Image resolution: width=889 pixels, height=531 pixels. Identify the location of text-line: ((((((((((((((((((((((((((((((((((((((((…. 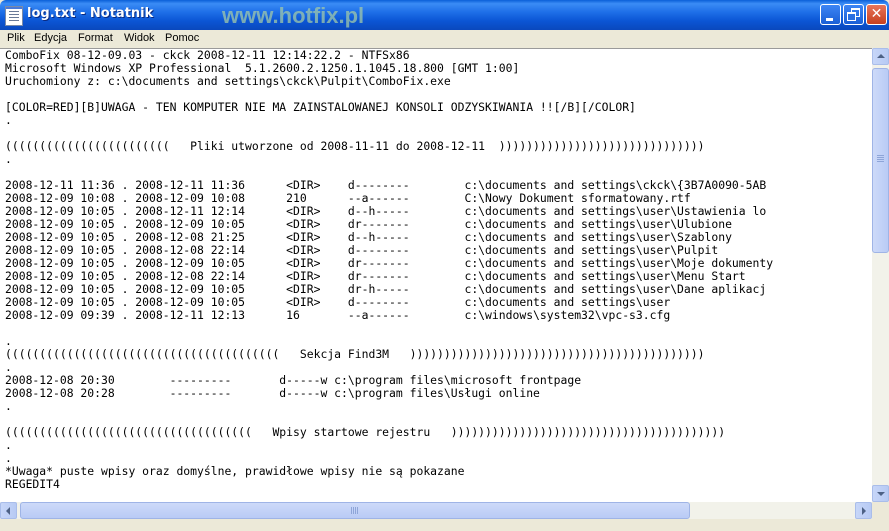
(355, 354).